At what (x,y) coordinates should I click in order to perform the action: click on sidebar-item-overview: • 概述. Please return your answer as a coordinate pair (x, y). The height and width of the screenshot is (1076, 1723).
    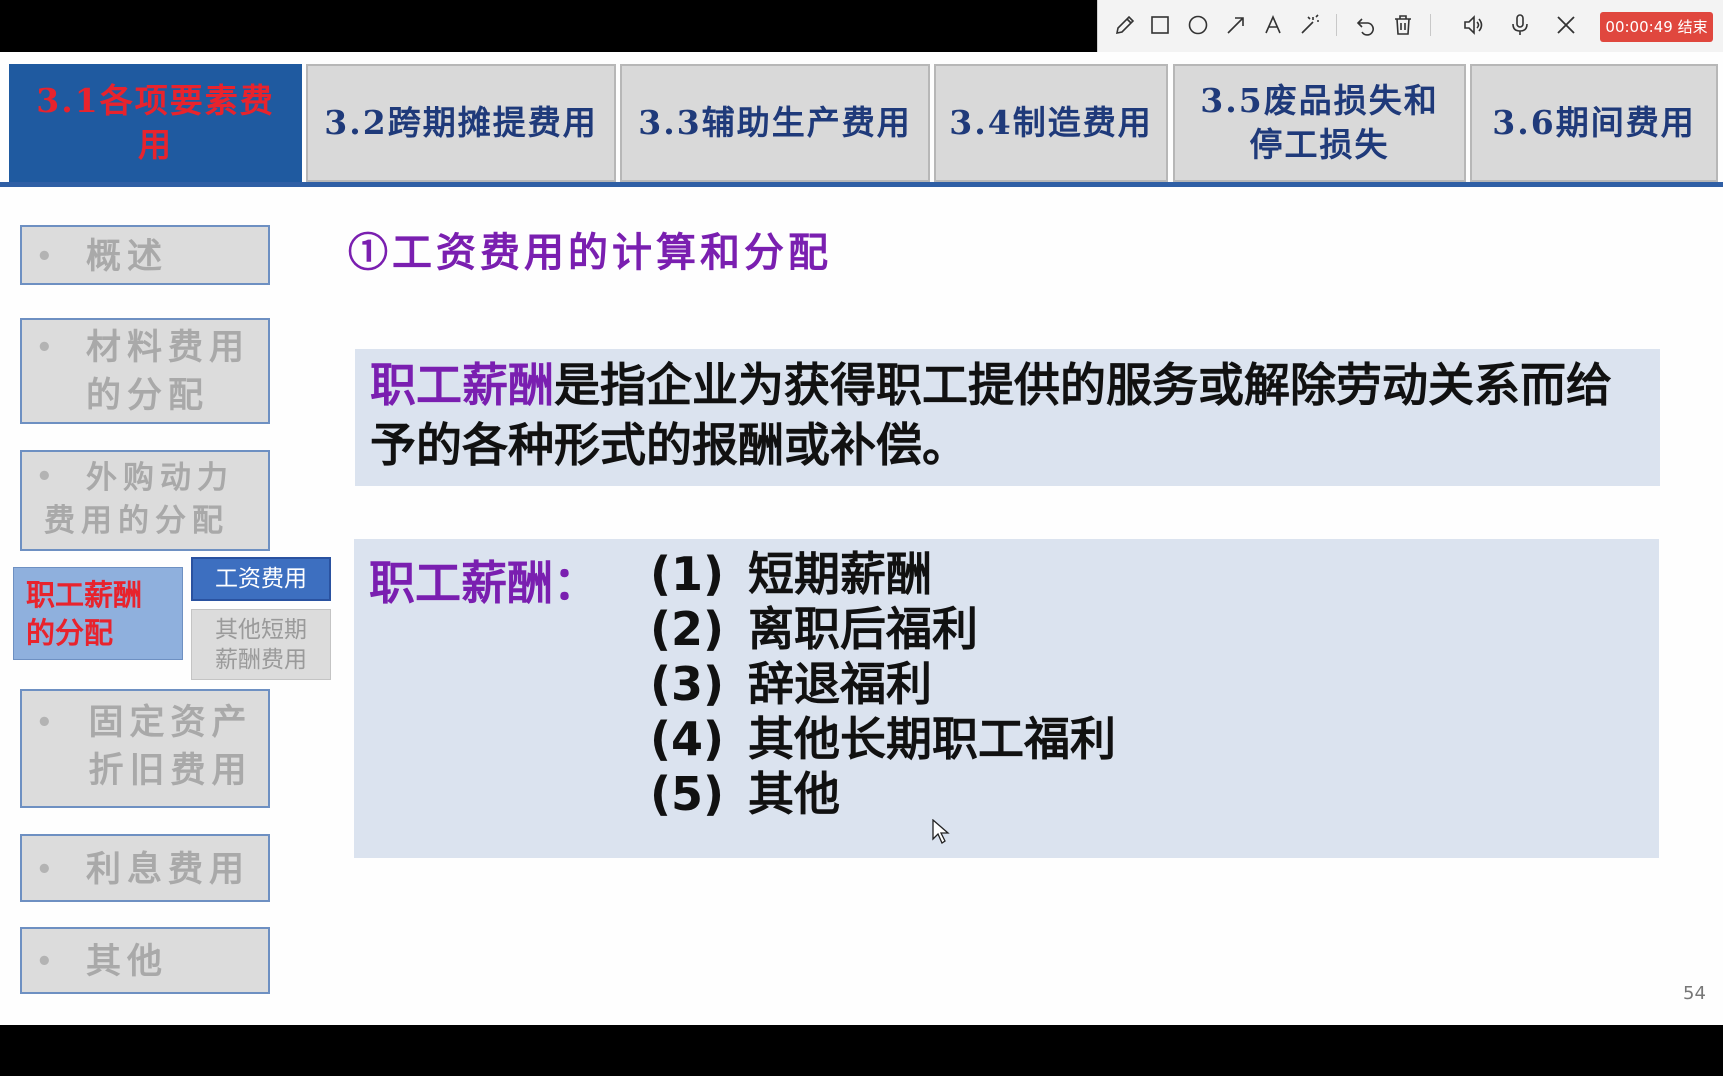
    Looking at the image, I should click on (145, 255).